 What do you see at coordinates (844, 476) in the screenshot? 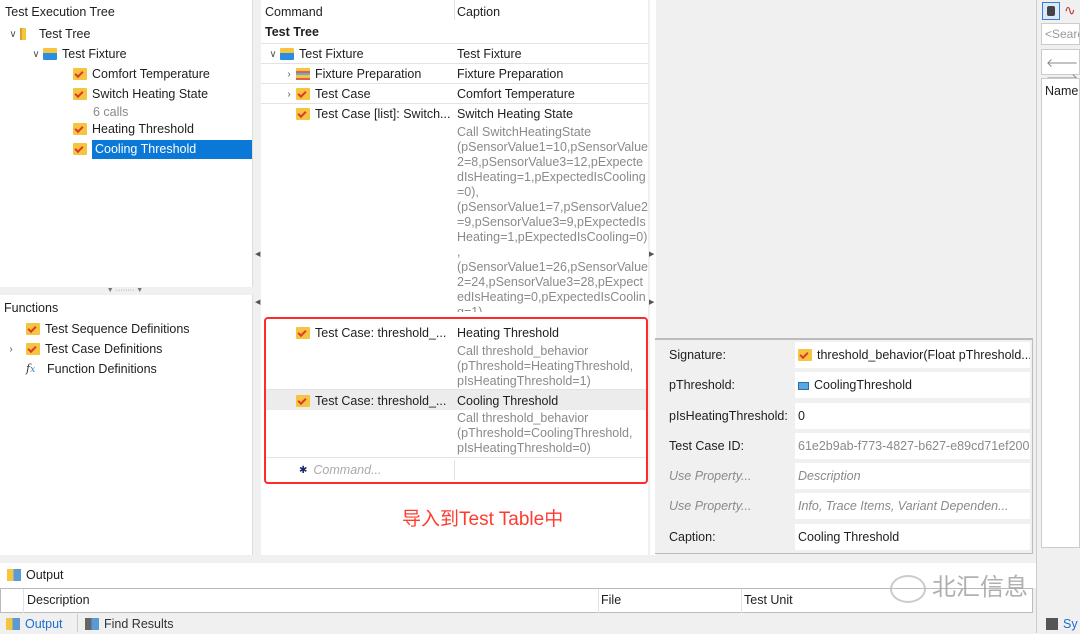
I see `property-use-description: Use Property... Description` at bounding box center [844, 476].